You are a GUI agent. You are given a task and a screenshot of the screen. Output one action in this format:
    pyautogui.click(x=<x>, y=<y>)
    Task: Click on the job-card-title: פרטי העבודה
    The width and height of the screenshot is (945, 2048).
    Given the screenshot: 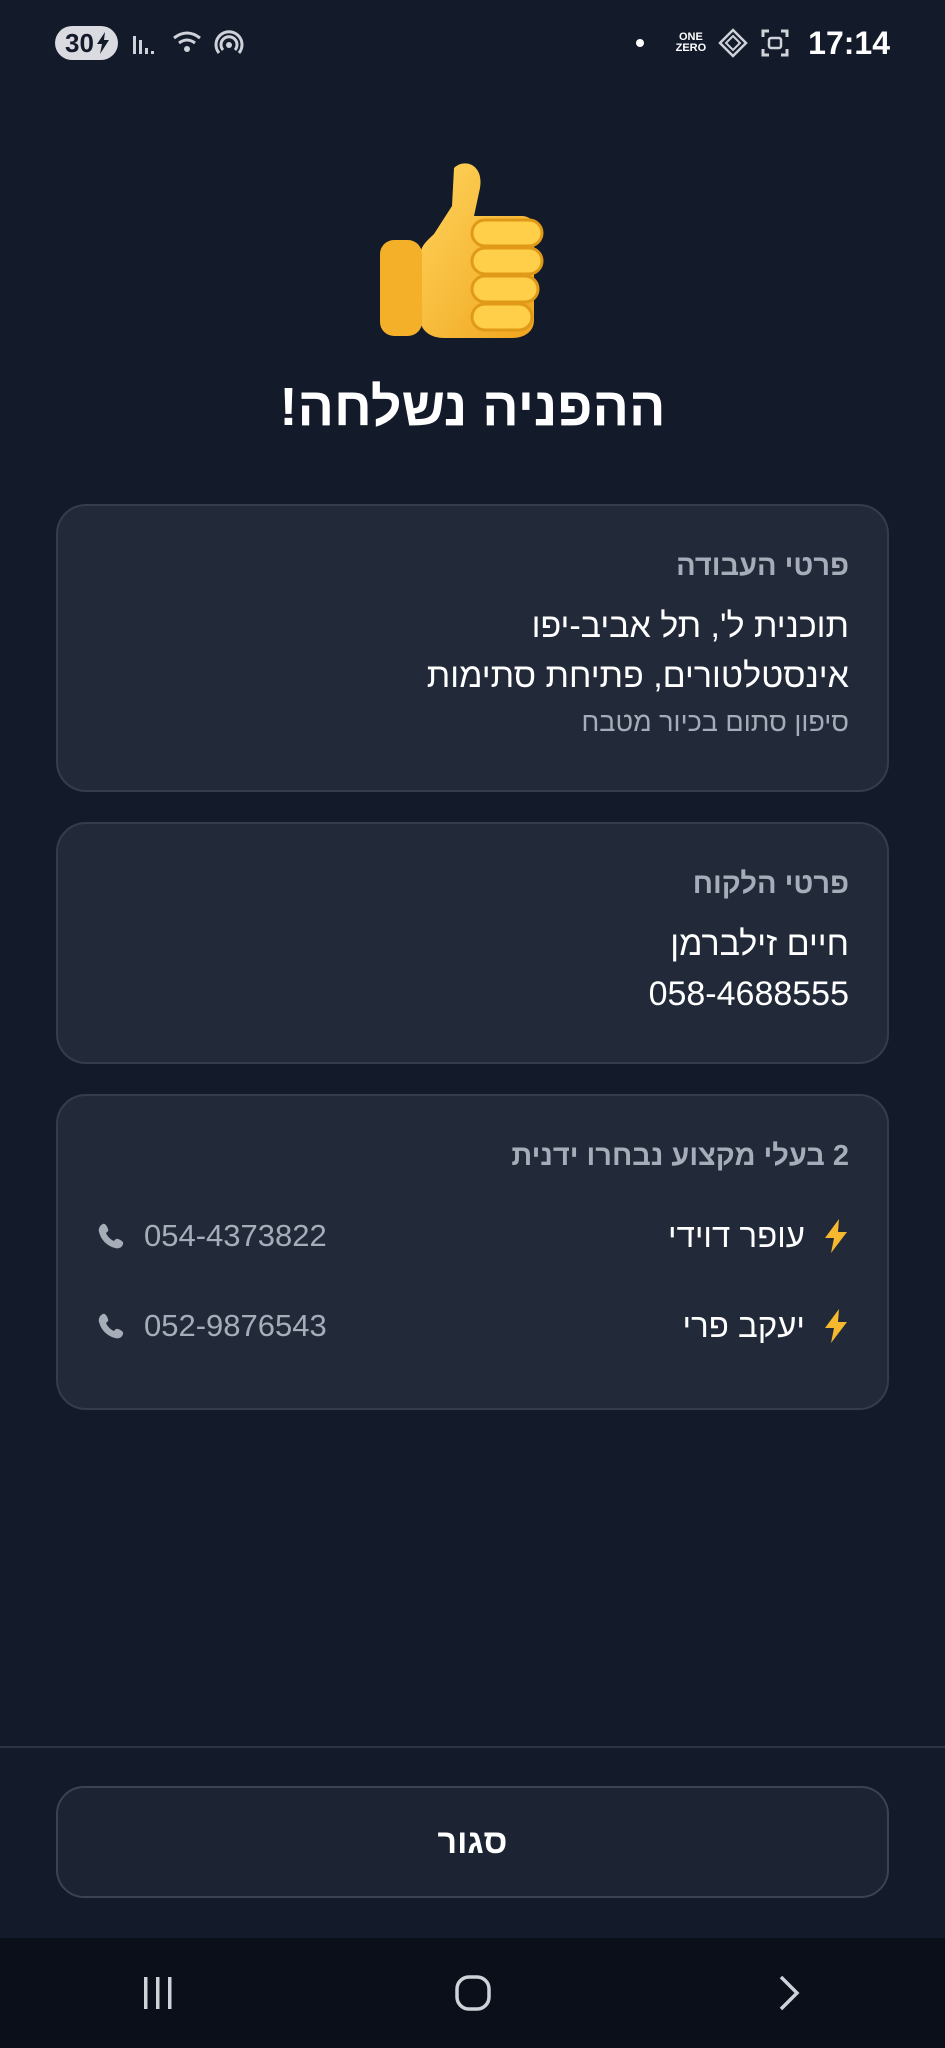 What is the action you would take?
    pyautogui.click(x=762, y=566)
    